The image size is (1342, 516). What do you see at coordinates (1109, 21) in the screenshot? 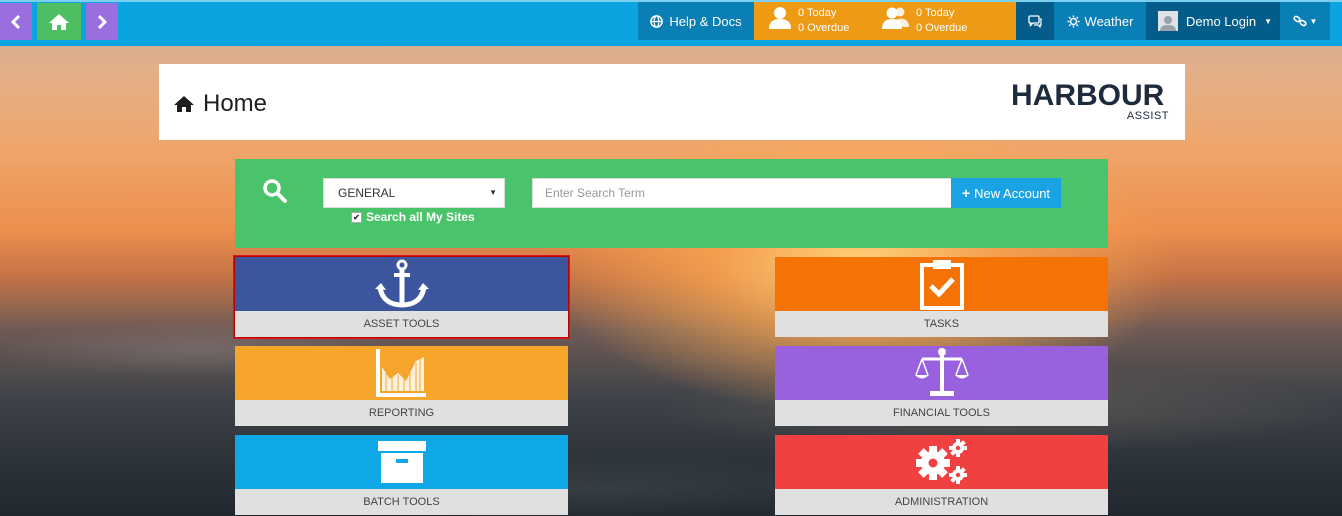
I see `weather-label: Weather` at bounding box center [1109, 21].